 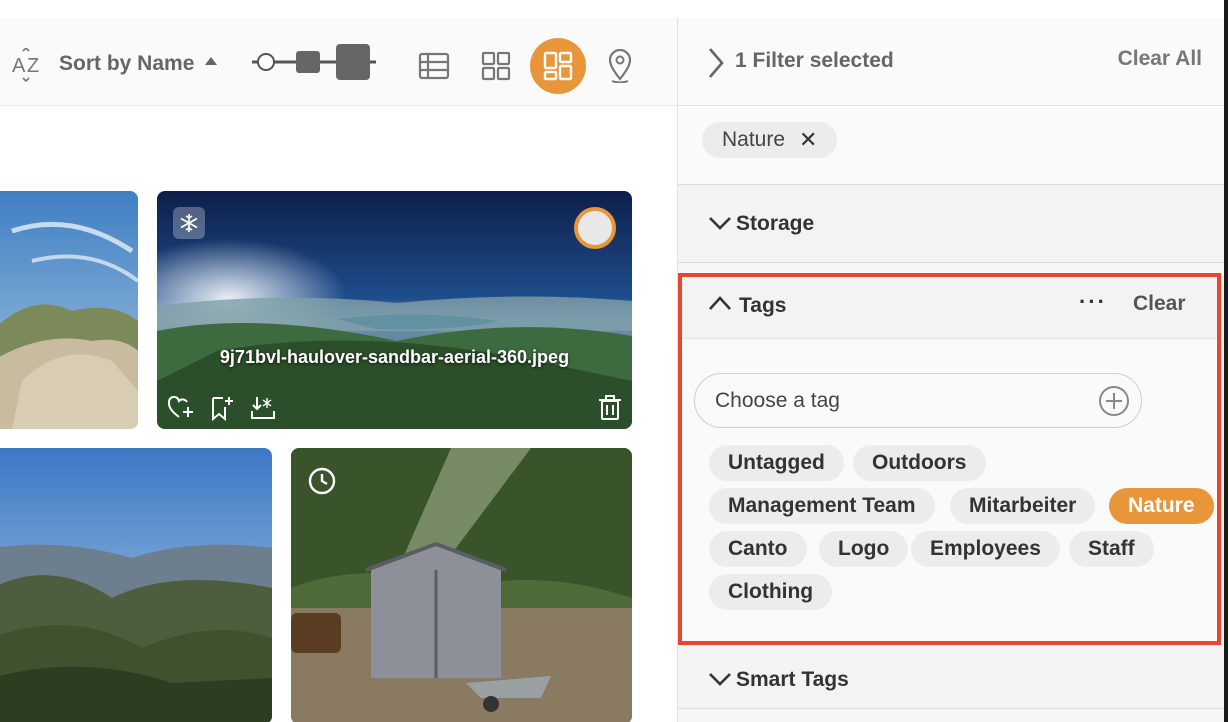 I want to click on masonry-view-button, so click(x=558, y=66).